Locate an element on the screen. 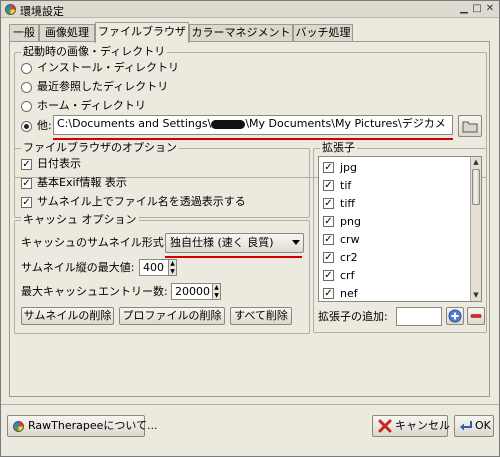 The height and width of the screenshot is (457, 500). radio-install-directory is located at coordinates (26, 68).